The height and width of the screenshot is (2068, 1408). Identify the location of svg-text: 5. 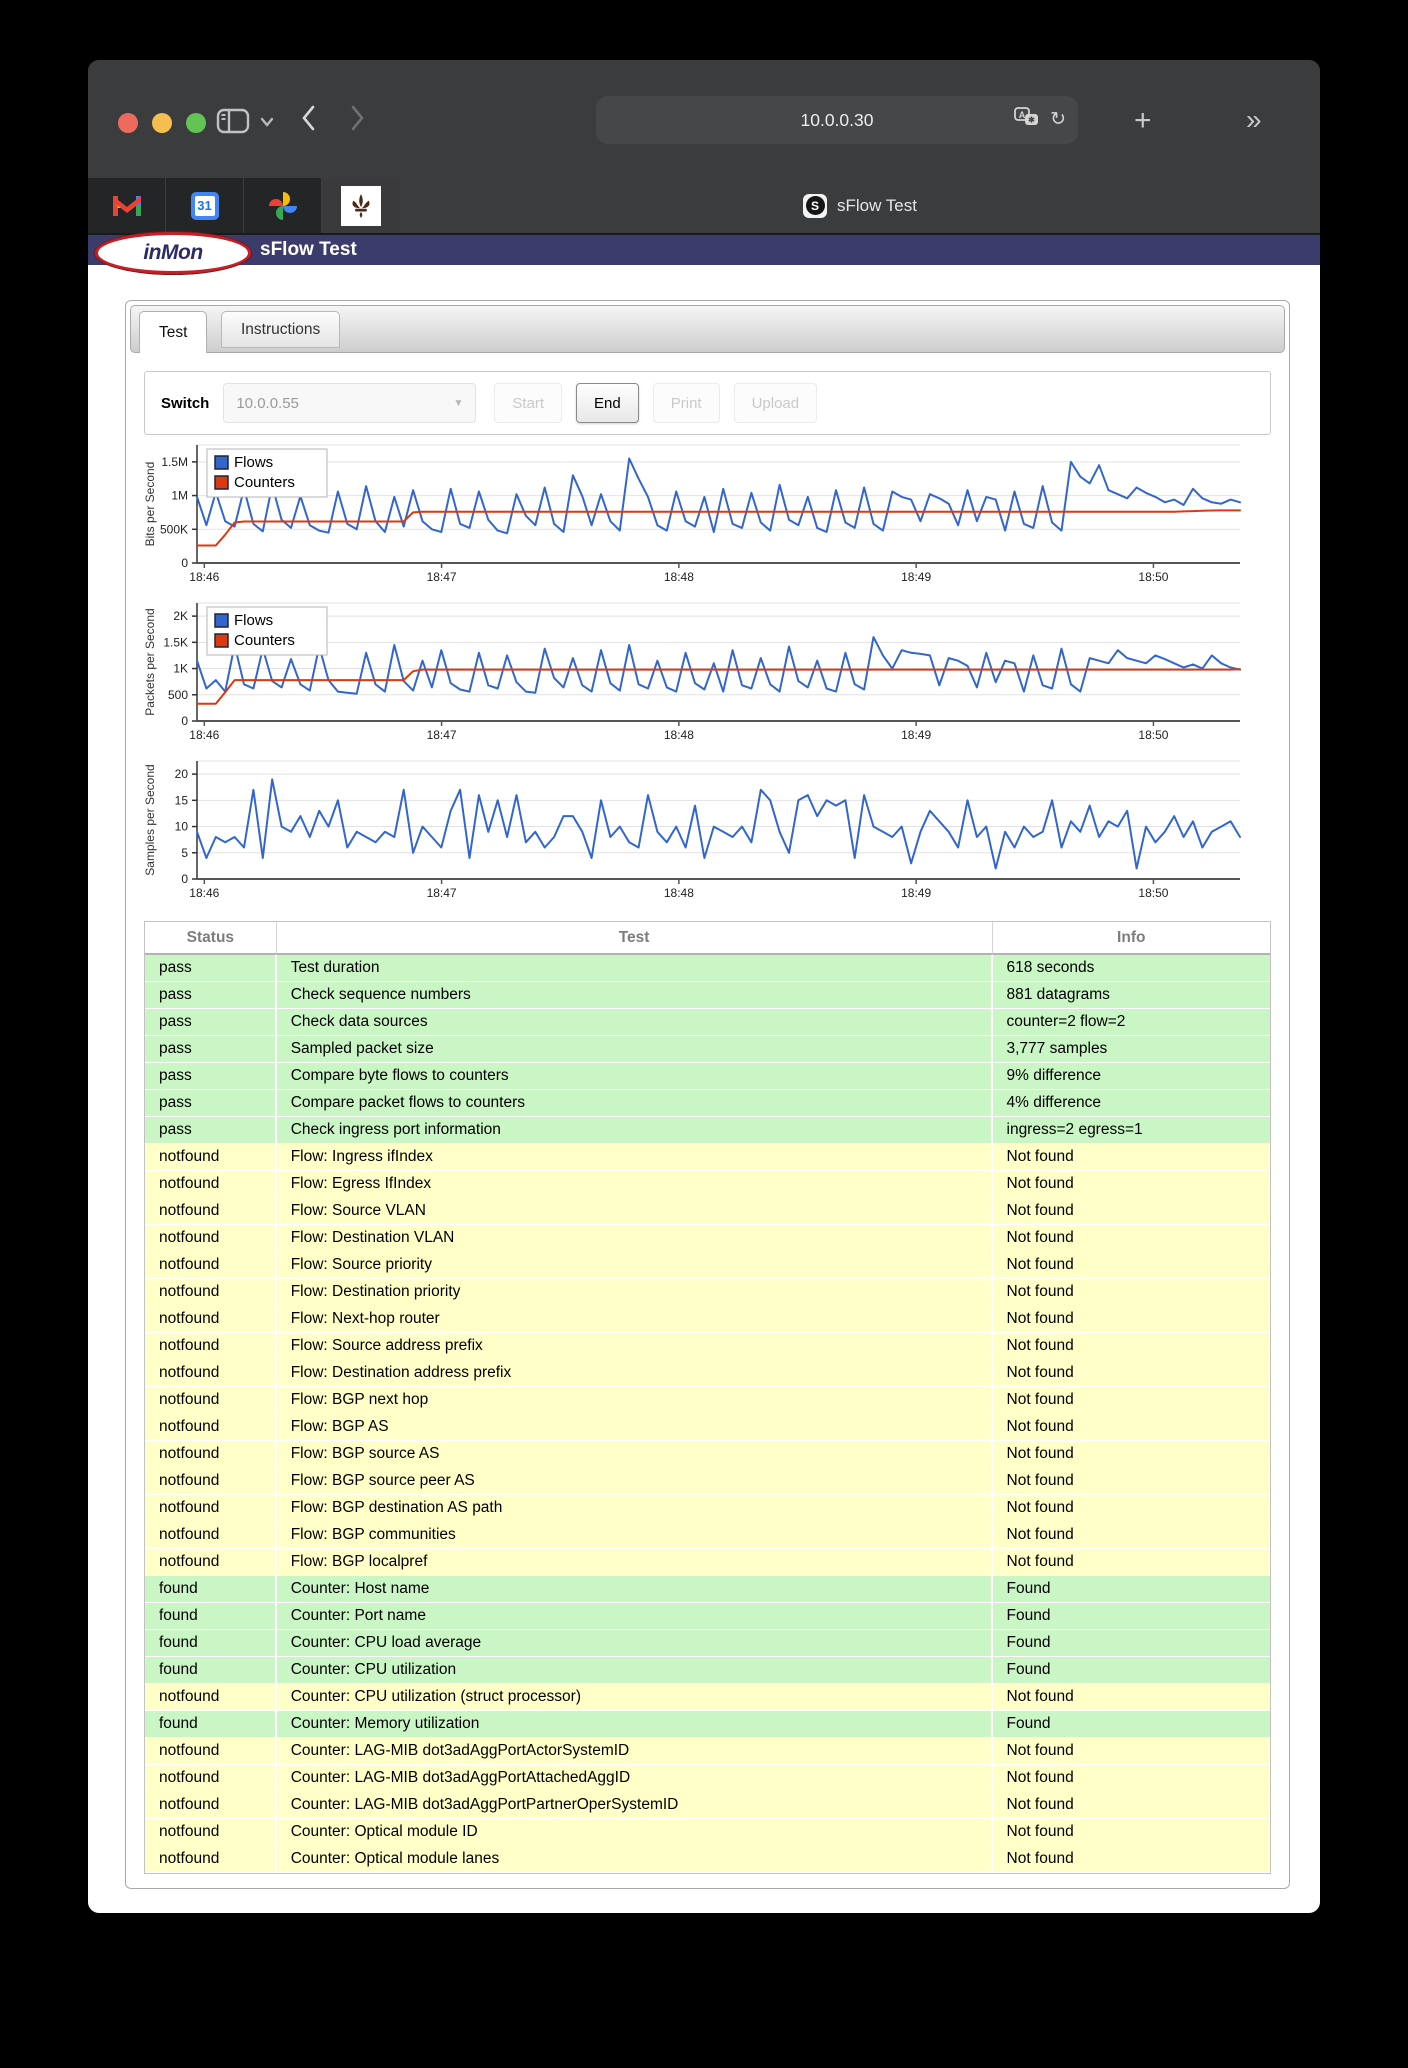
(184, 853).